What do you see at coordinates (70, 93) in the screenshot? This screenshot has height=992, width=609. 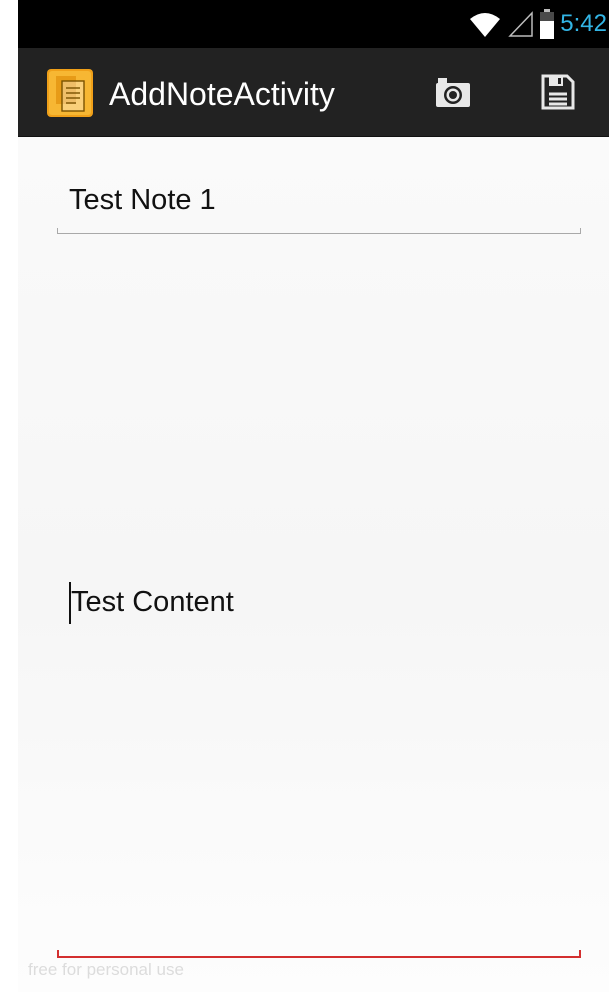 I see `notes-app-icon` at bounding box center [70, 93].